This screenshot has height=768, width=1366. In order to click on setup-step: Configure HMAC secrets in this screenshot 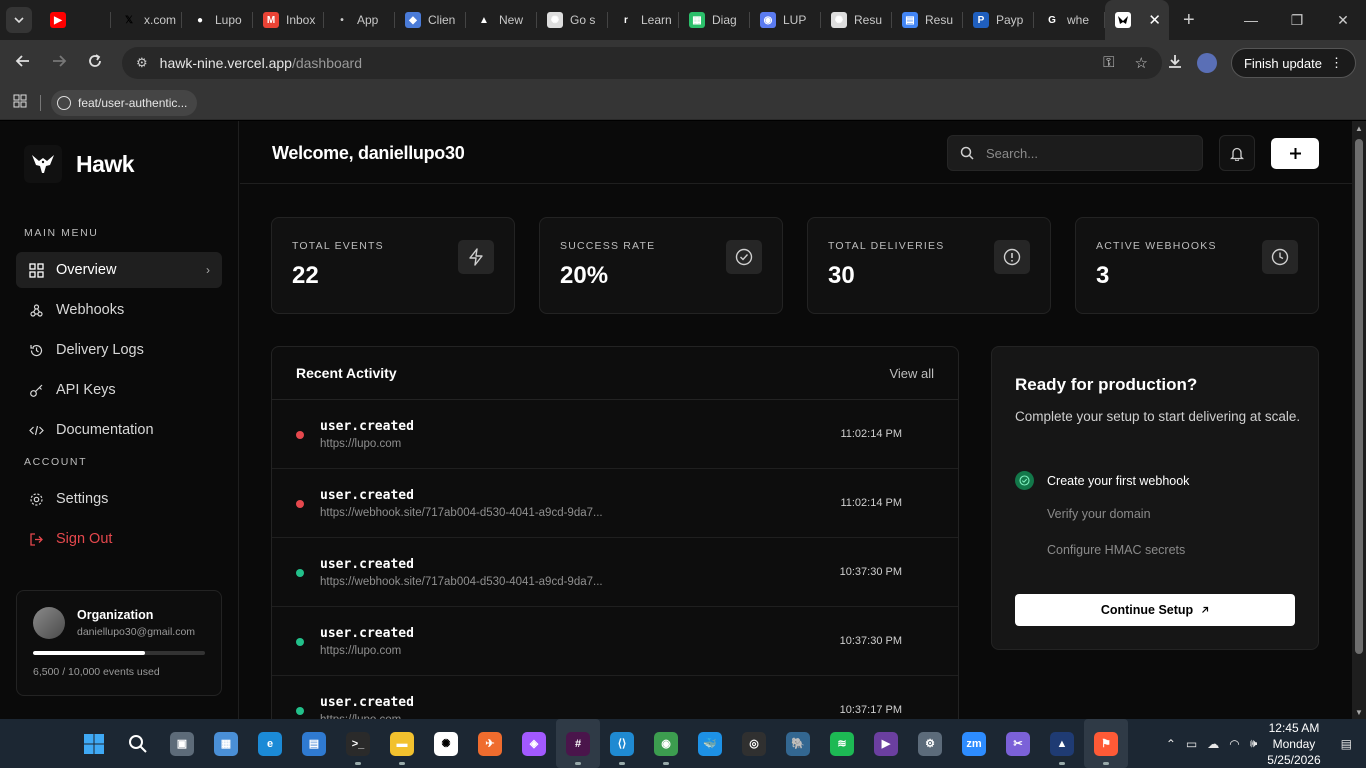, I will do `click(1100, 550)`.